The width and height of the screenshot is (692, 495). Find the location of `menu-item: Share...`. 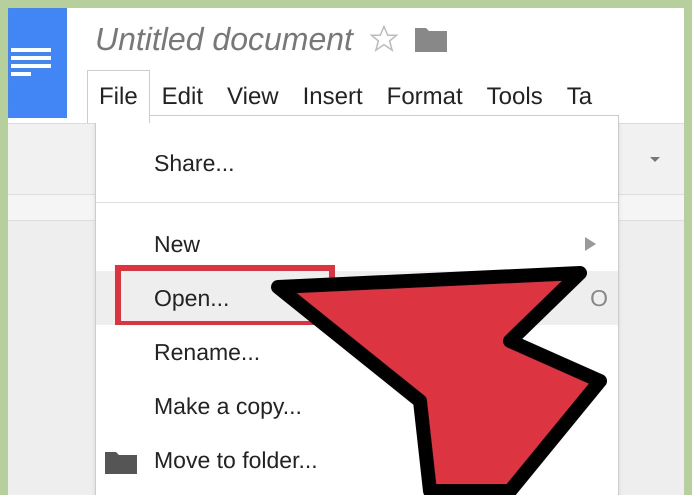

menu-item: Share... is located at coordinates (357, 163).